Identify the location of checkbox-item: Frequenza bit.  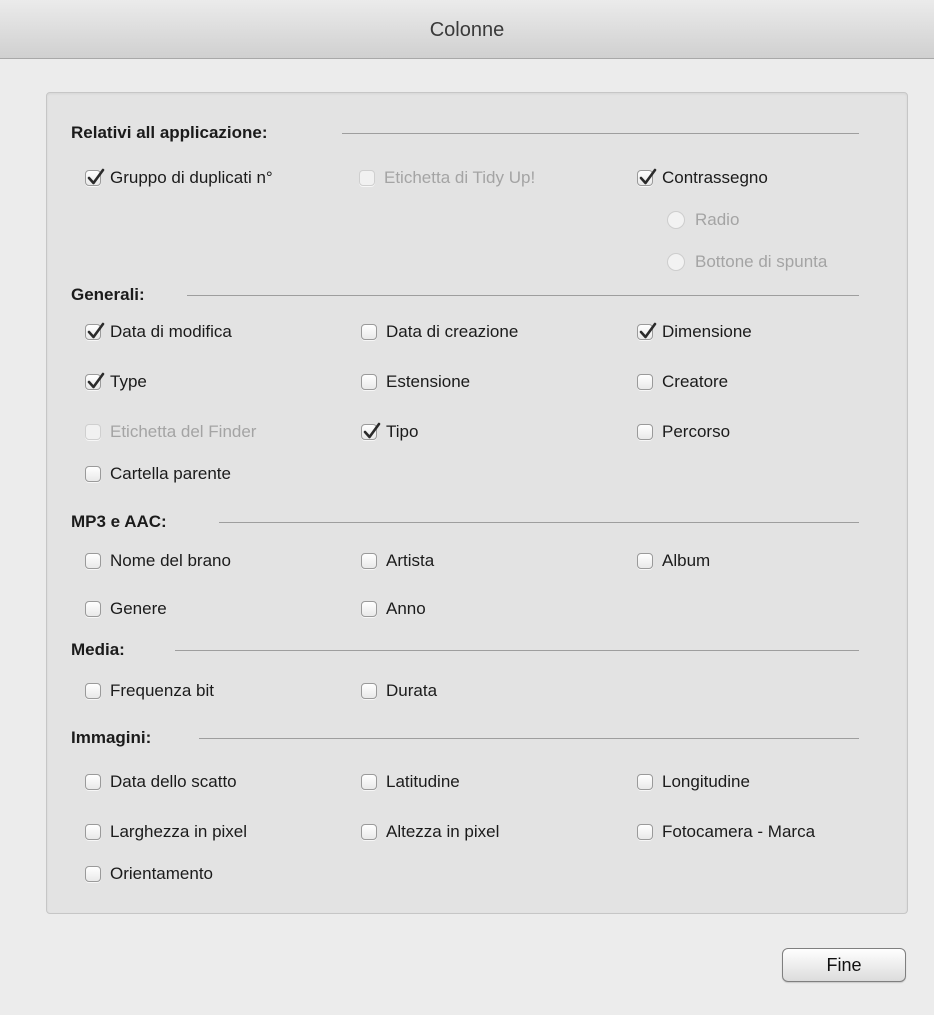
(149, 691).